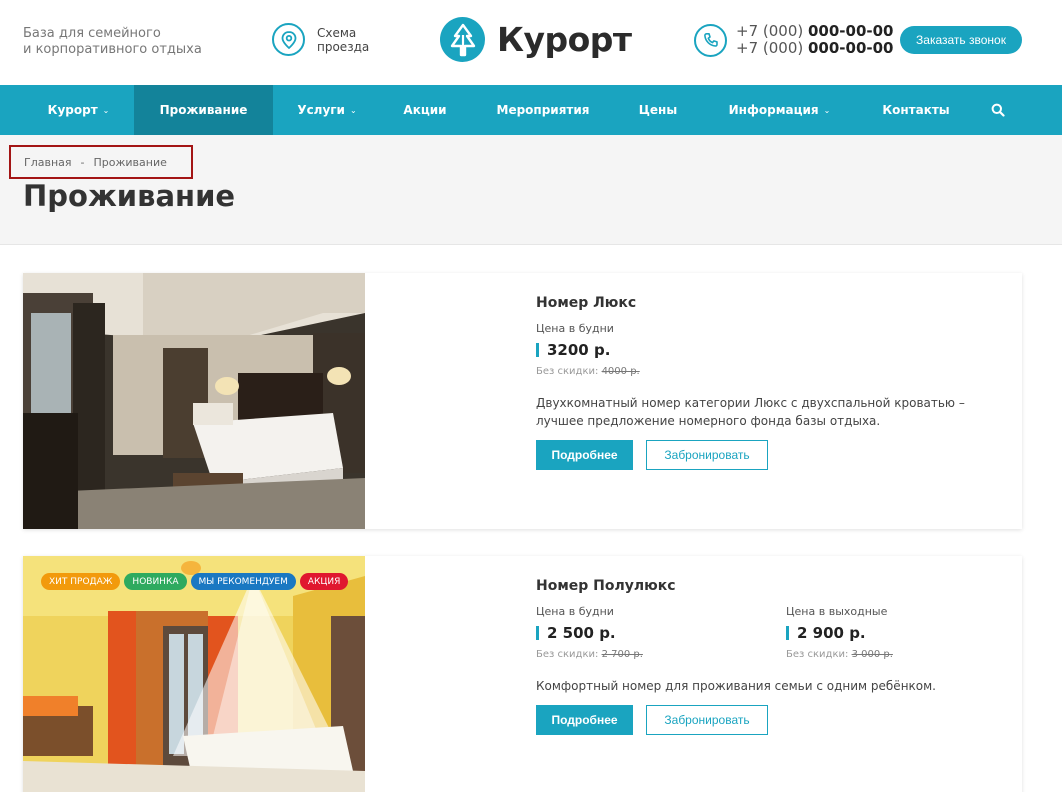 Image resolution: width=1062 pixels, height=792 pixels. What do you see at coordinates (766, 303) in the screenshot?
I see `room-name: Номер Люкс` at bounding box center [766, 303].